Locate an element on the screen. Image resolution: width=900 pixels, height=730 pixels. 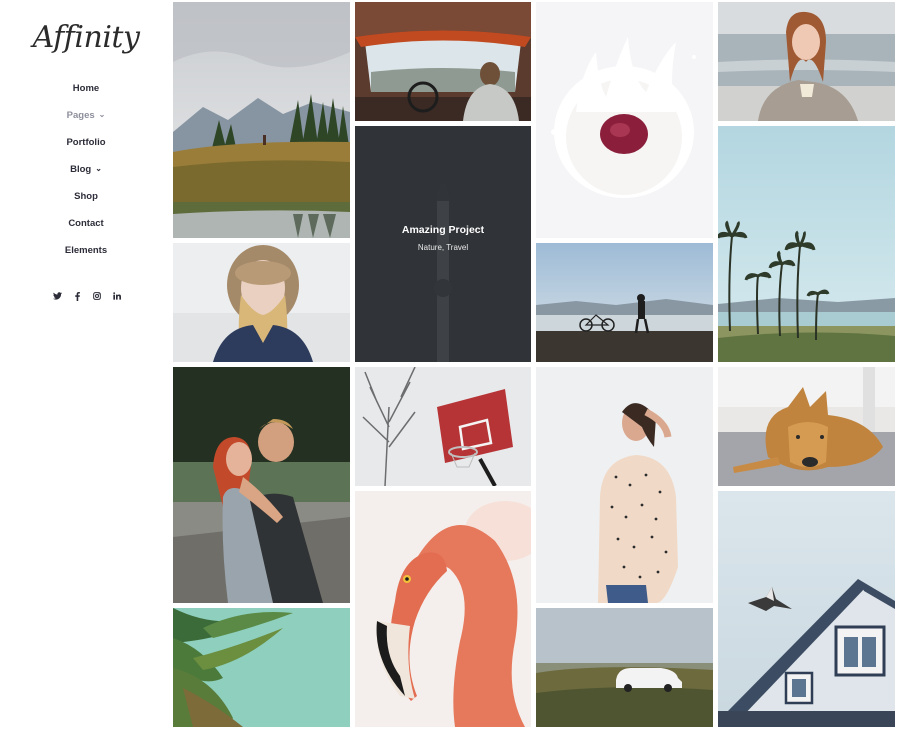
mountain-lake-photo is located at coordinates (261, 120).